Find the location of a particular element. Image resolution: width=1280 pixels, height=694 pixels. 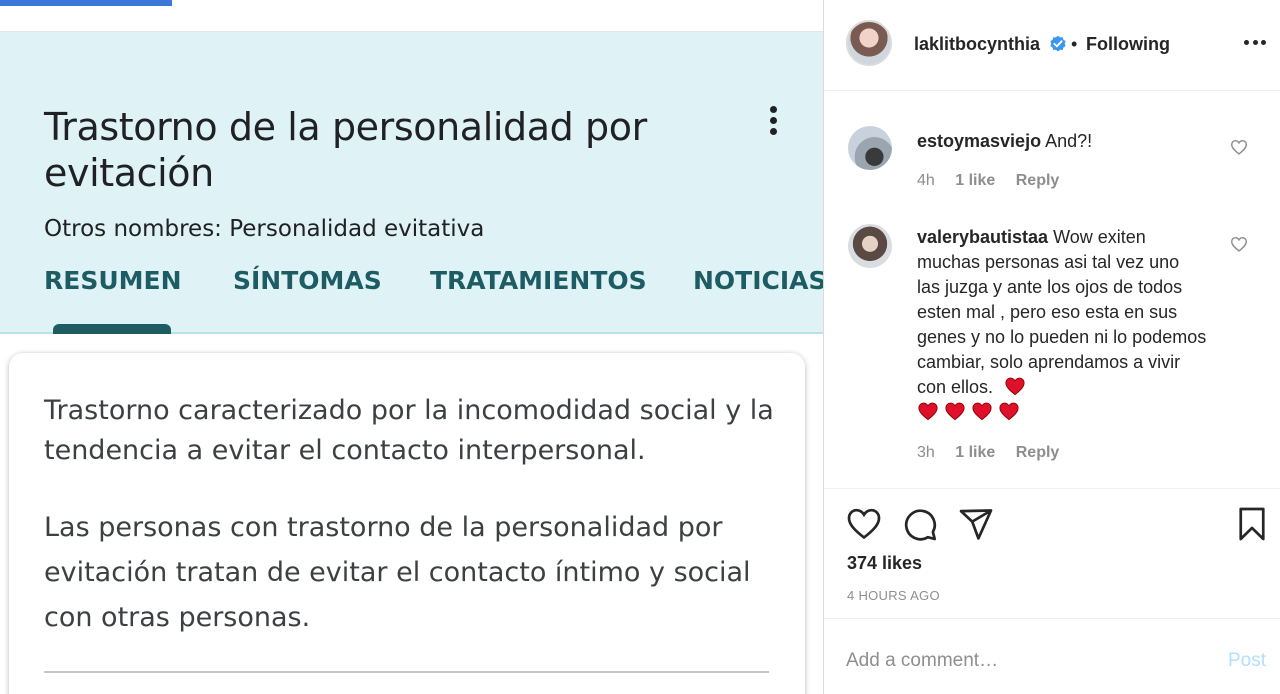

post-timestamp: 4 HOURS AGO is located at coordinates (893, 595).